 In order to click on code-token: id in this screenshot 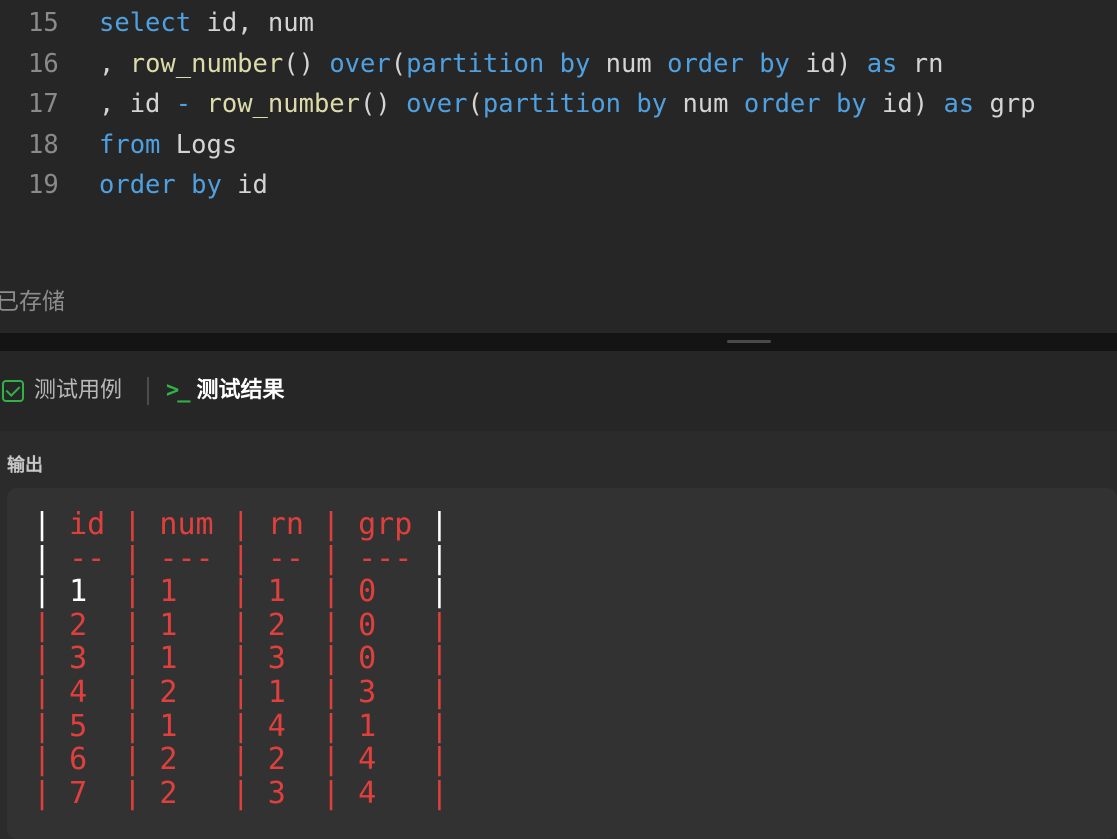, I will do `click(244, 185)`.